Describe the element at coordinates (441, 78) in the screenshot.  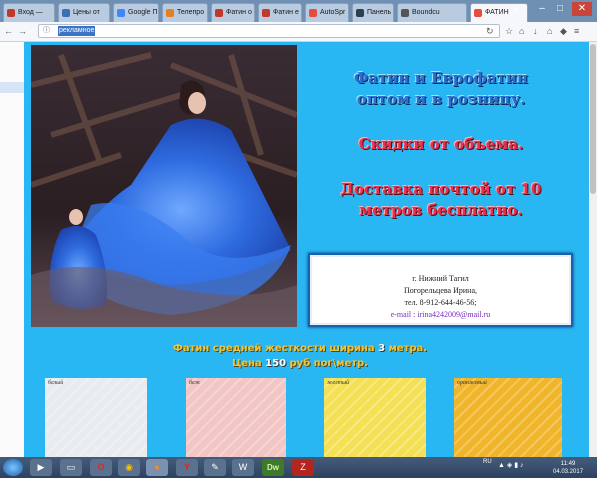
I see `promo-line-1: Фатин и Еврофатин` at that location.